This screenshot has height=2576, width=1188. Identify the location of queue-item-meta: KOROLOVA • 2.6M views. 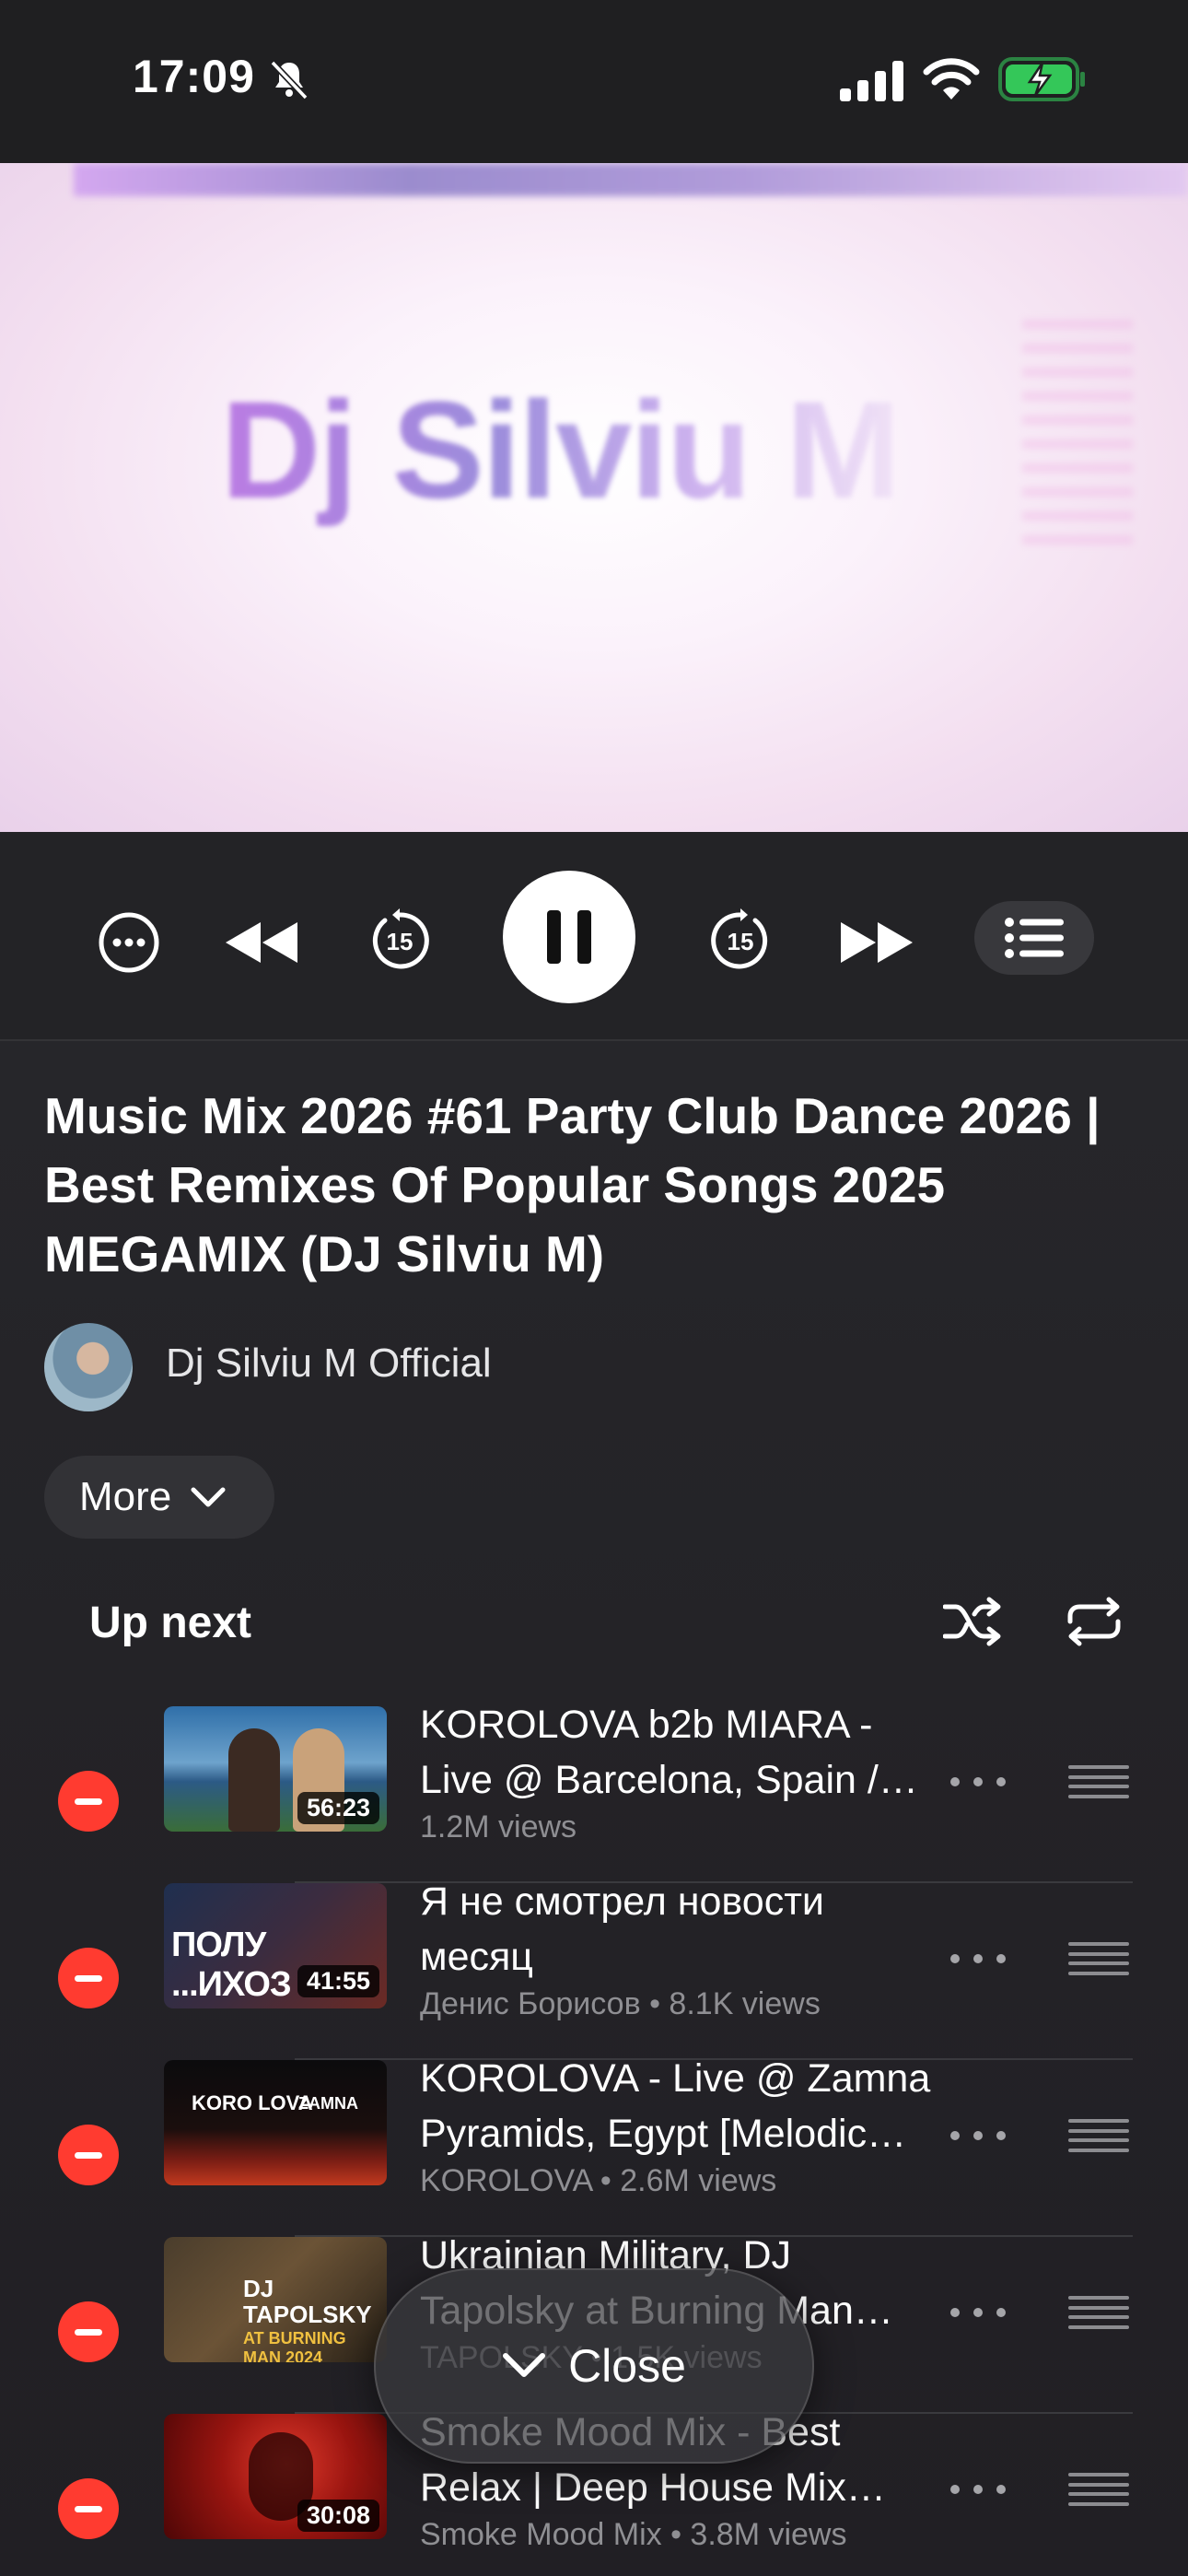
(598, 2180).